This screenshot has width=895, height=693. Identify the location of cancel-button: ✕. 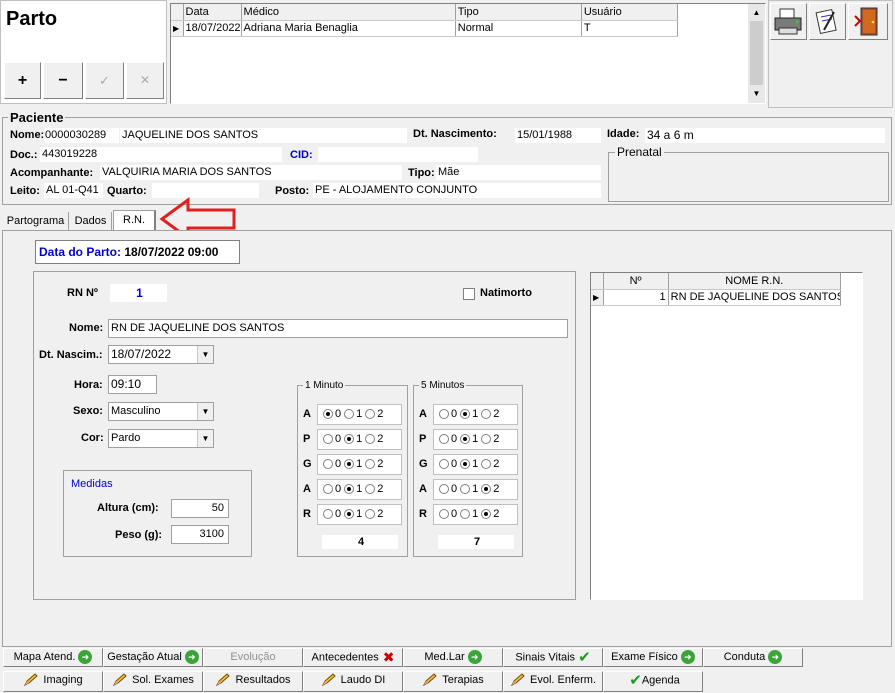
(145, 80).